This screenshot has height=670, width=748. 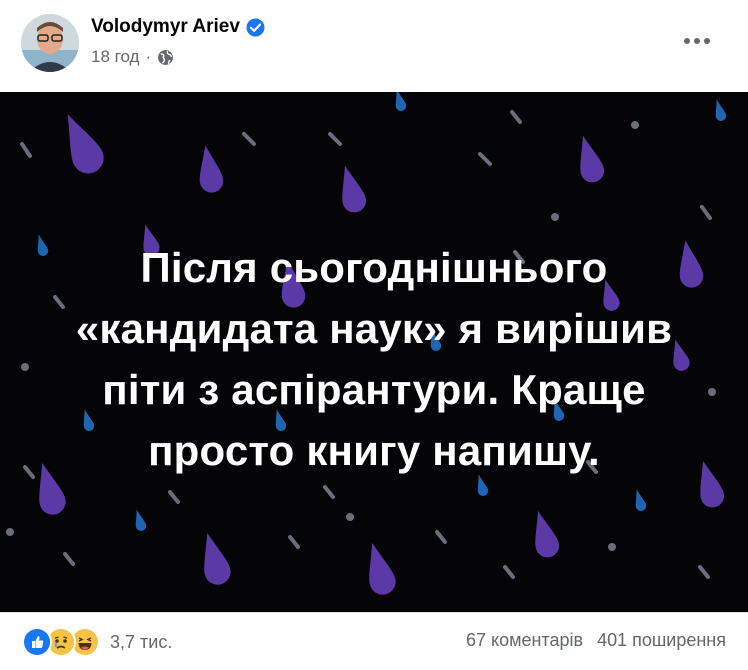 What do you see at coordinates (141, 642) in the screenshot?
I see `reactions-count: 3,7 тис.` at bounding box center [141, 642].